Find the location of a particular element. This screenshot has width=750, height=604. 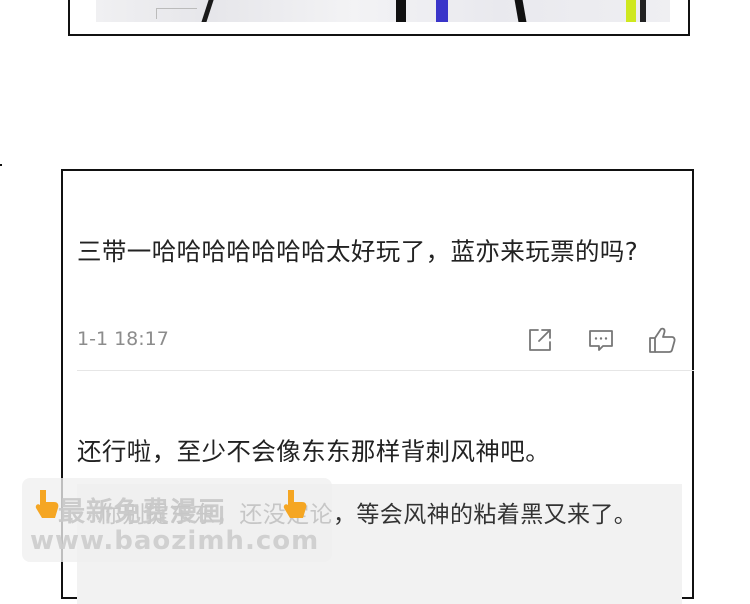

comic-panel-top is located at coordinates (379, 18).